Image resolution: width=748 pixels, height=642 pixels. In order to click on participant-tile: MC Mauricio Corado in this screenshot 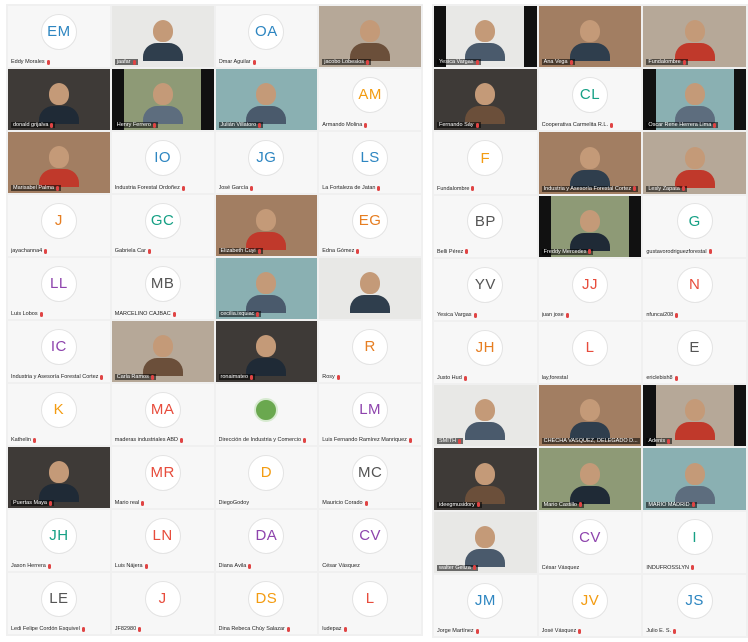, I will do `click(370, 477)`.